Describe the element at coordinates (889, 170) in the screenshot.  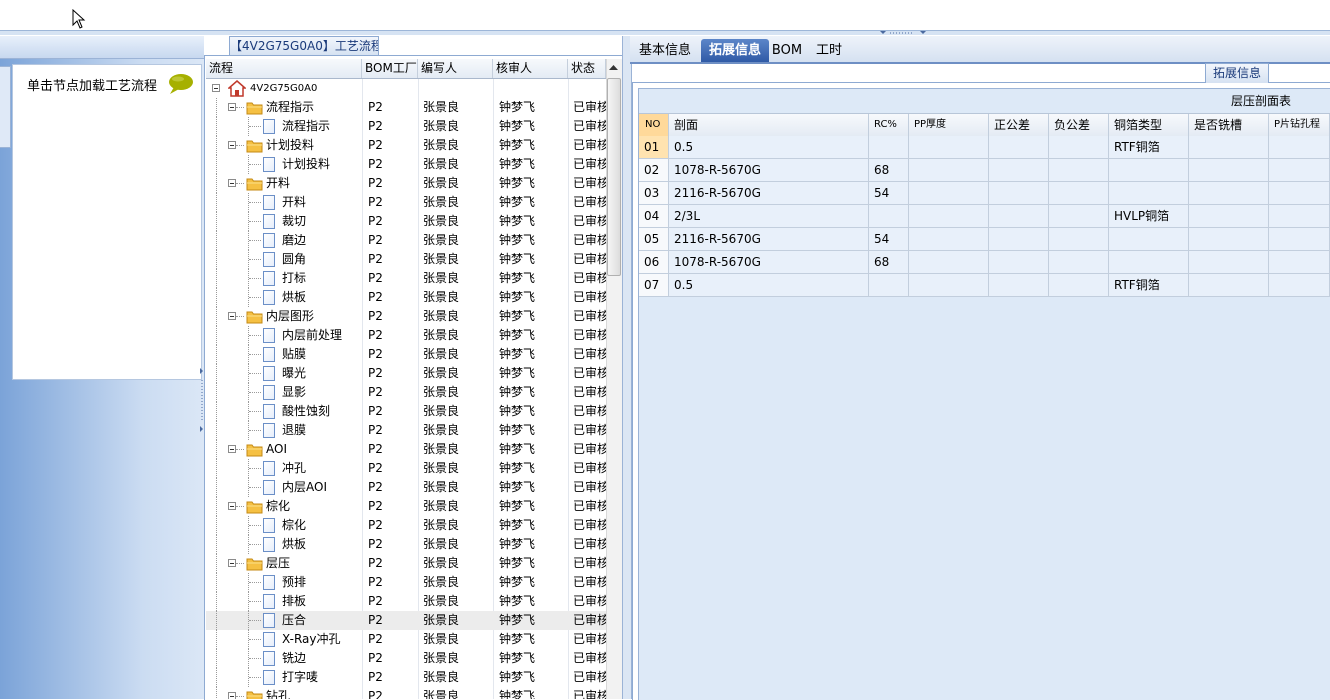
I see `grid-cell: 68` at that location.